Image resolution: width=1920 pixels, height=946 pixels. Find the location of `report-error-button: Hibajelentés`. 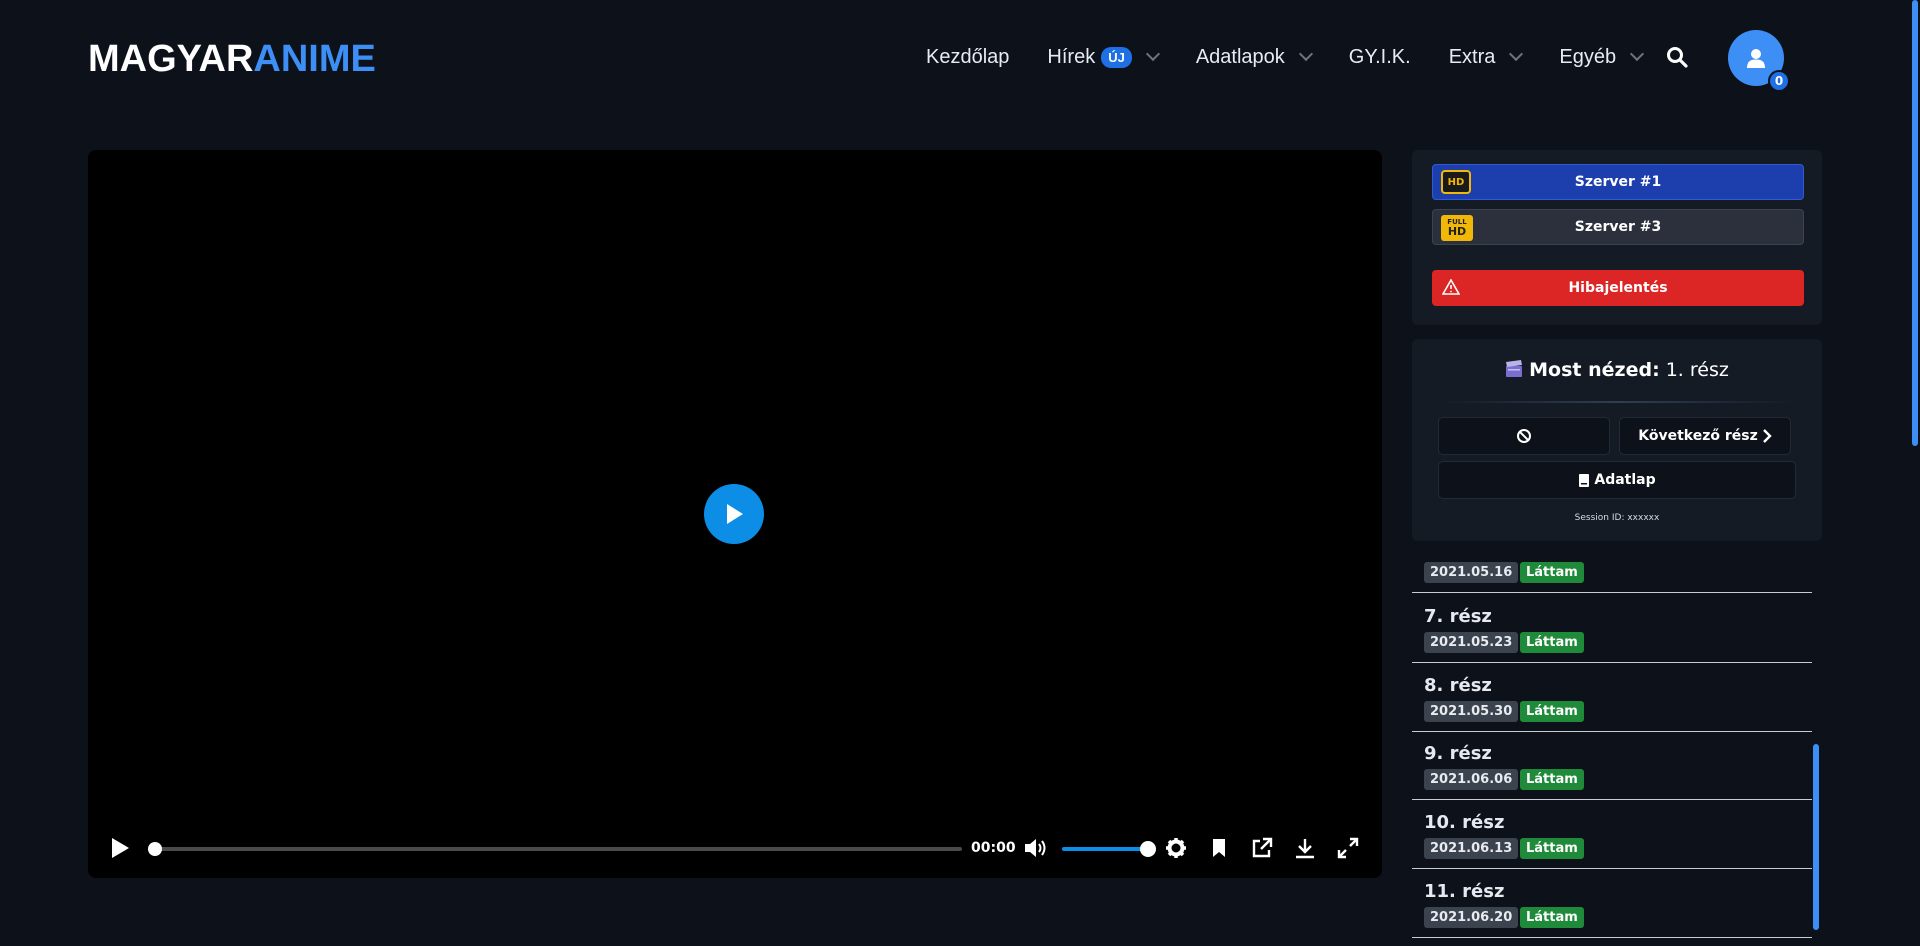

report-error-button: Hibajelentés is located at coordinates (1618, 288).